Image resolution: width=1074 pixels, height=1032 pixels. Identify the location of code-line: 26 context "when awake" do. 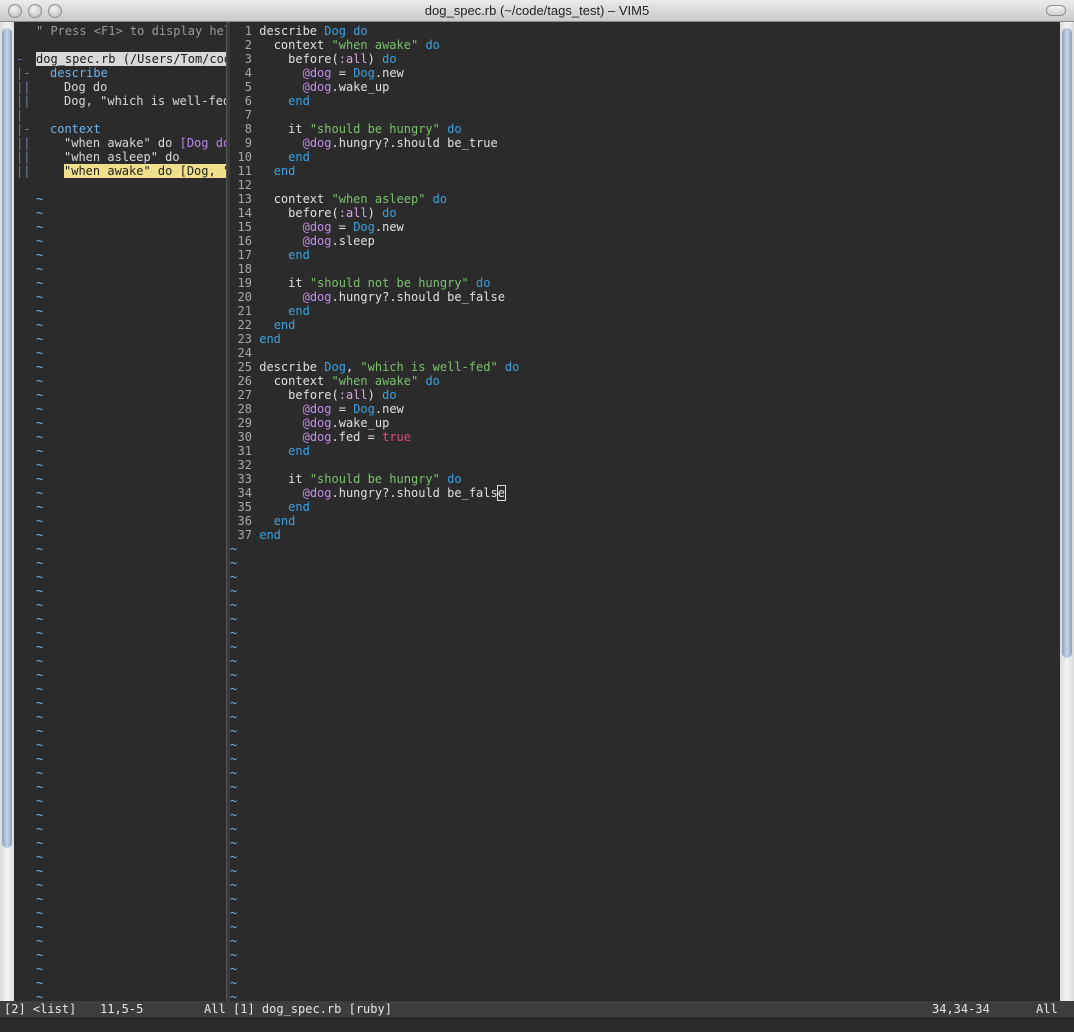
(335, 381).